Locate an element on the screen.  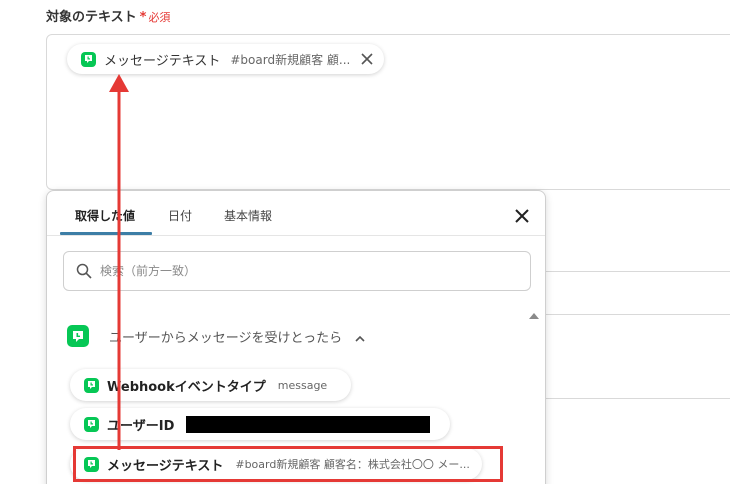
highlight-box is located at coordinates (288, 464).